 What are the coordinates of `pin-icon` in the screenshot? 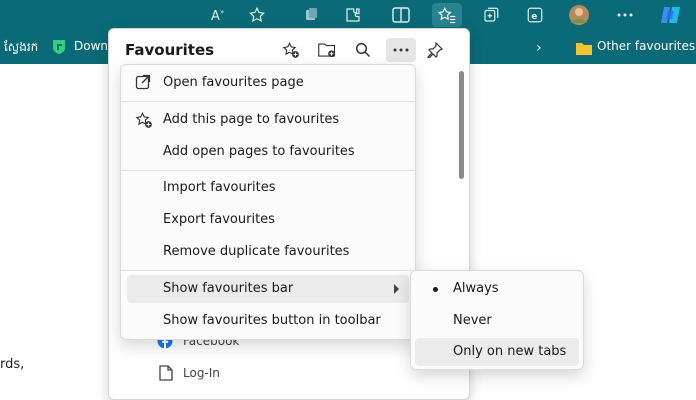 It's located at (435, 50).